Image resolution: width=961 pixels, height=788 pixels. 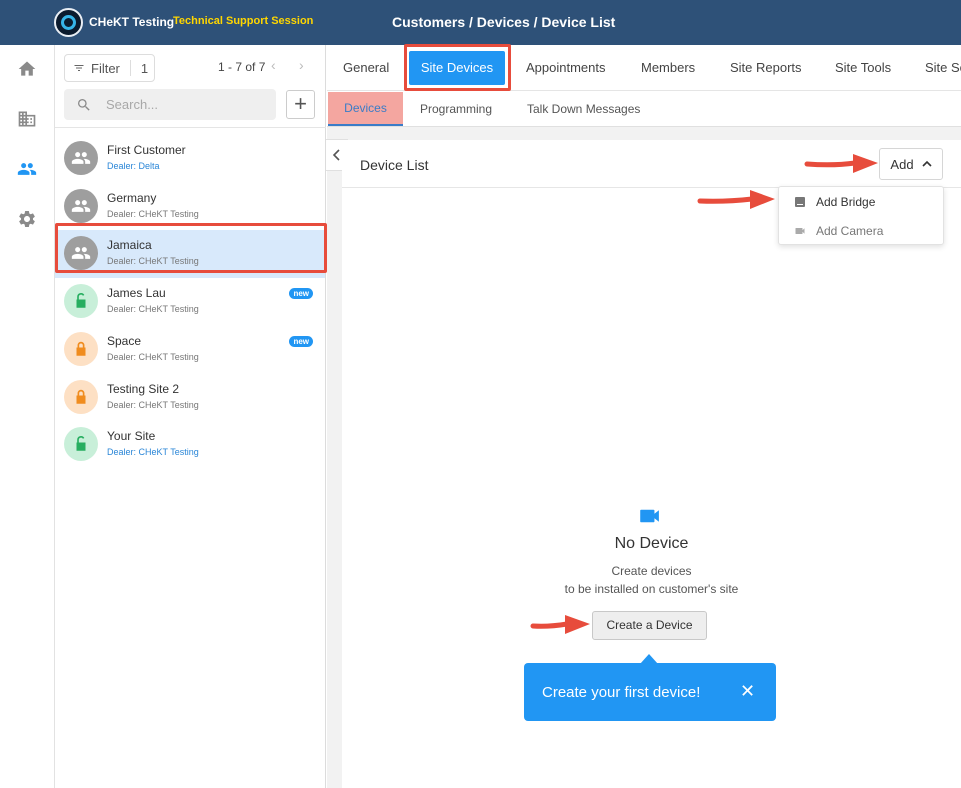 I want to click on card-title: Device List, so click(x=394, y=165).